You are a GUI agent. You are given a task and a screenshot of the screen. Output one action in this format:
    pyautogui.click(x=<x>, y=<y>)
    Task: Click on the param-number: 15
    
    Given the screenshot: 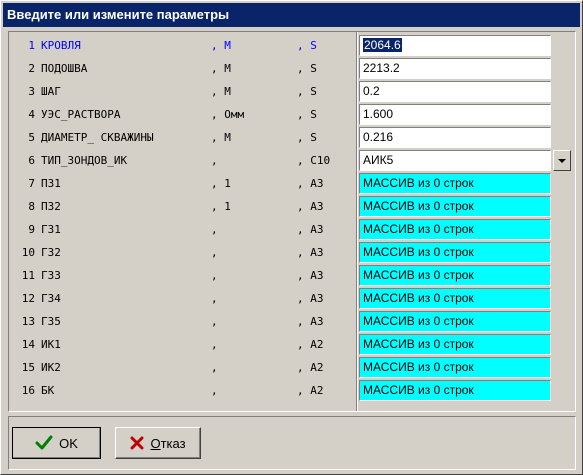 What is the action you would take?
    pyautogui.click(x=28, y=367)
    